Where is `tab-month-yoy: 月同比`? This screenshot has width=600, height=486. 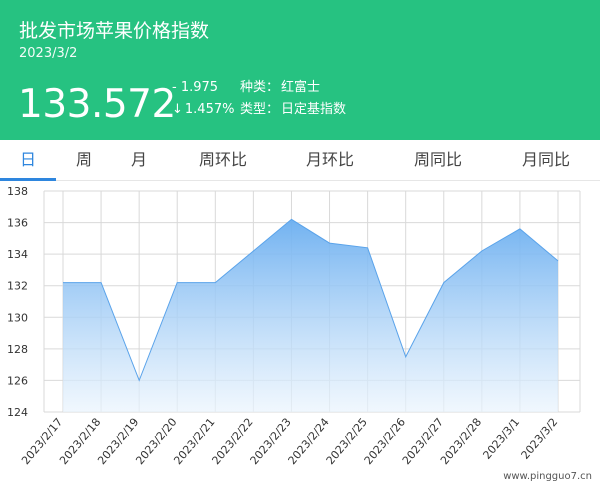 tab-month-yoy: 月同比 is located at coordinates (546, 160).